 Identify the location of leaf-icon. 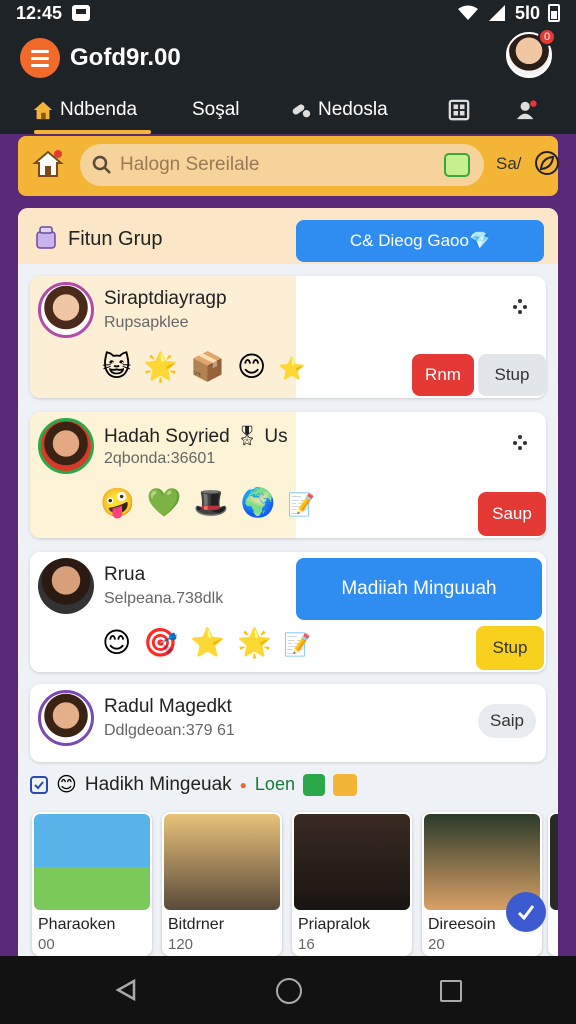
(547, 163).